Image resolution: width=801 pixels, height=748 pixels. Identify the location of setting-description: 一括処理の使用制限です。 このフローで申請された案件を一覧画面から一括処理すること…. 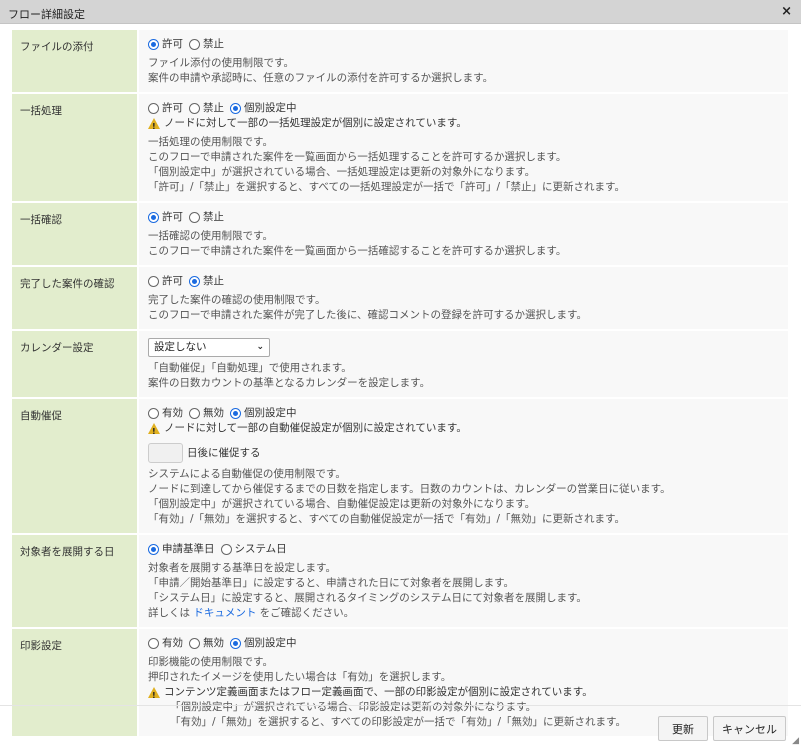
(463, 165).